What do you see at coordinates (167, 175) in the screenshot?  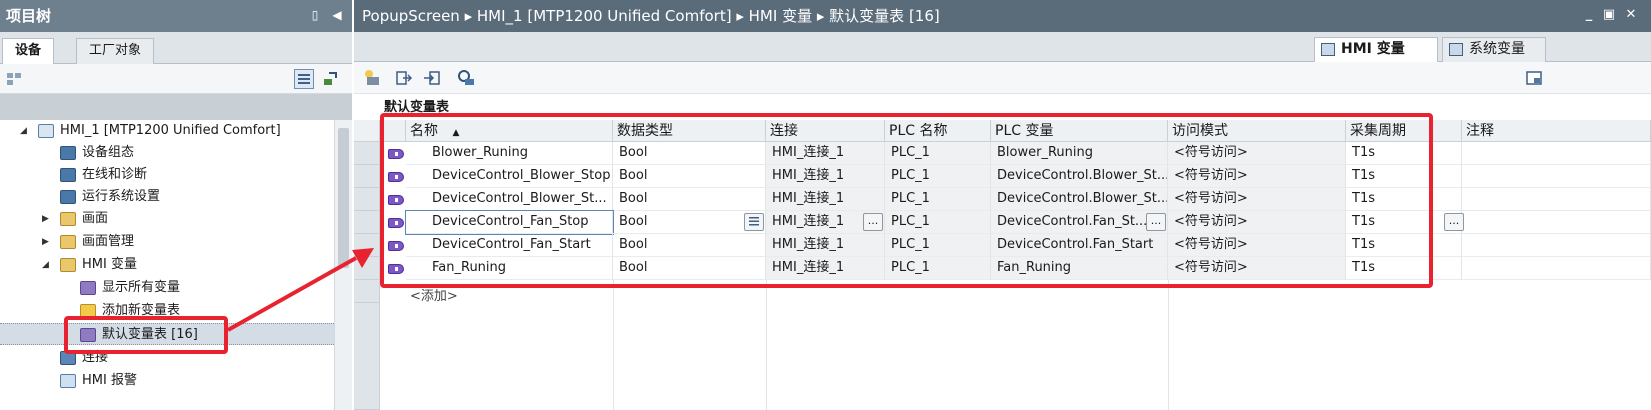 I see `tree-item-online-diagnostics: 在线和诊断` at bounding box center [167, 175].